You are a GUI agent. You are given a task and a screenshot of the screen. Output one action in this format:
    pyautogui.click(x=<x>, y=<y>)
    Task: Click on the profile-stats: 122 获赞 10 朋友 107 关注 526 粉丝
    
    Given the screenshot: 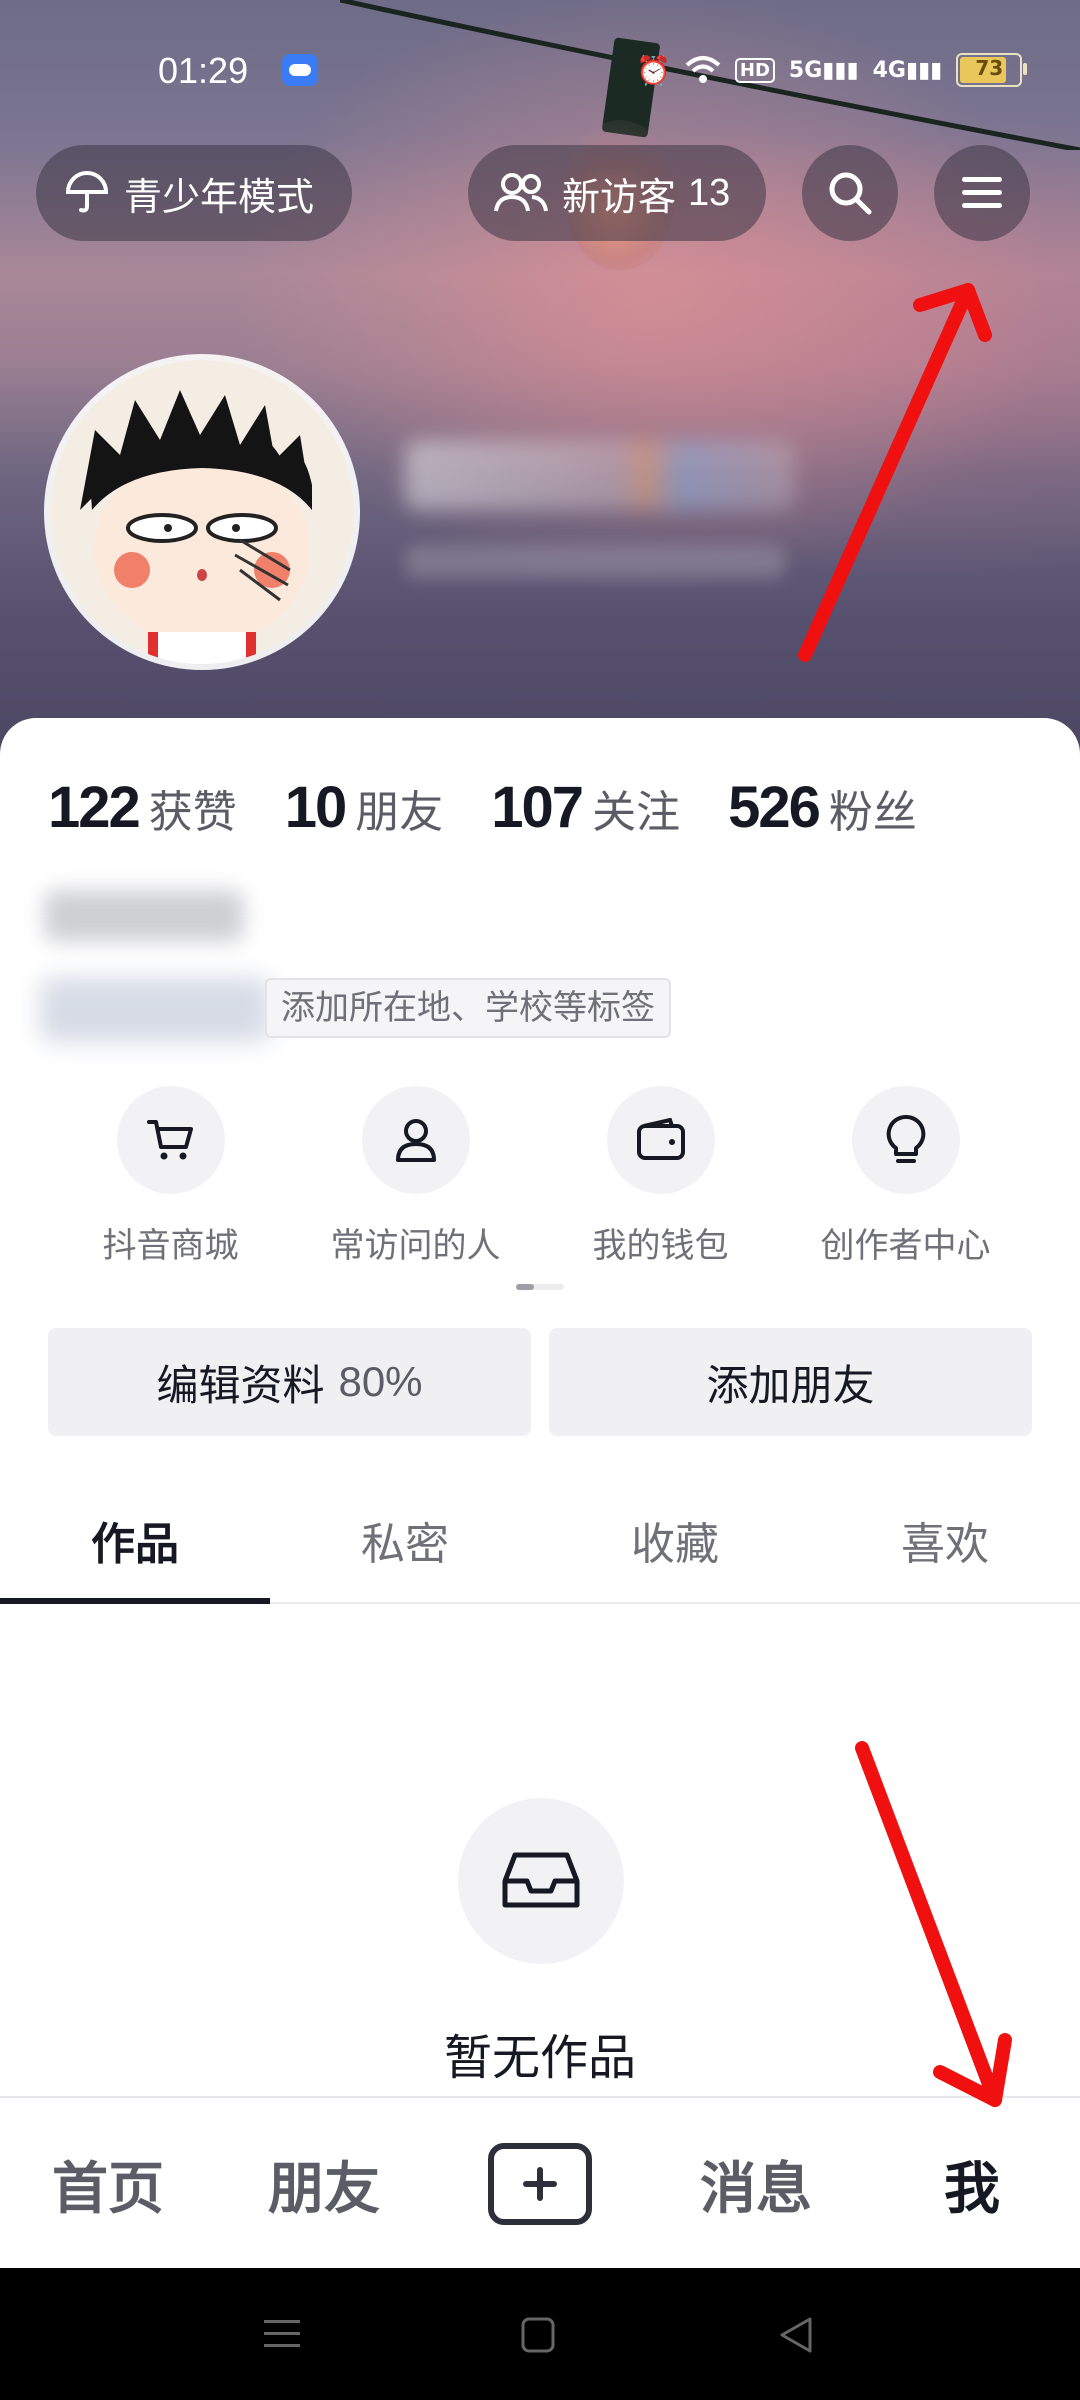 What is the action you would take?
    pyautogui.click(x=482, y=807)
    